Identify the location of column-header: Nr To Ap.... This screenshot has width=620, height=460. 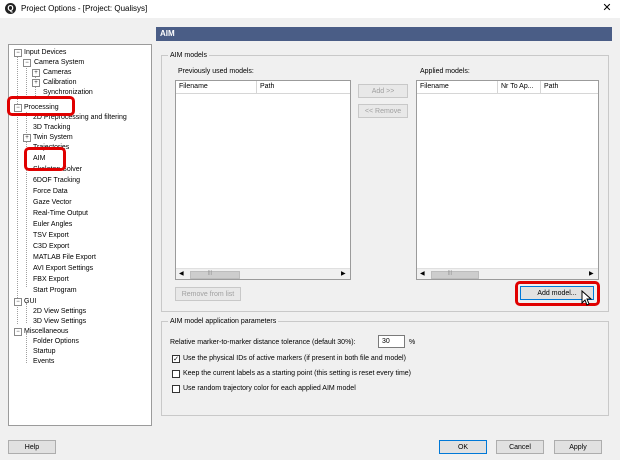
(519, 87).